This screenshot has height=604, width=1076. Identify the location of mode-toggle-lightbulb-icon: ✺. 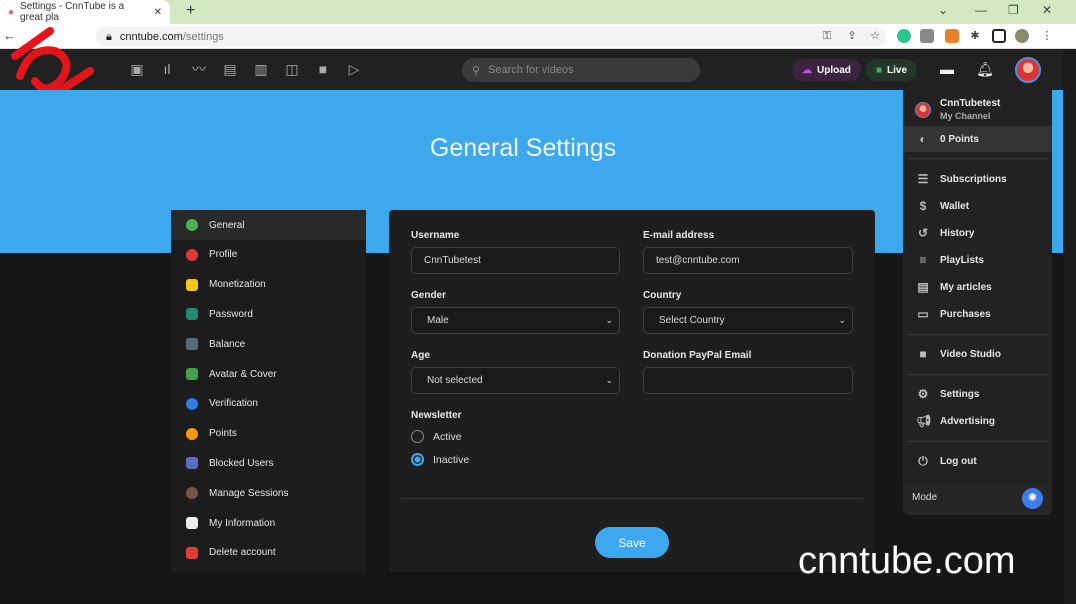
(1032, 498).